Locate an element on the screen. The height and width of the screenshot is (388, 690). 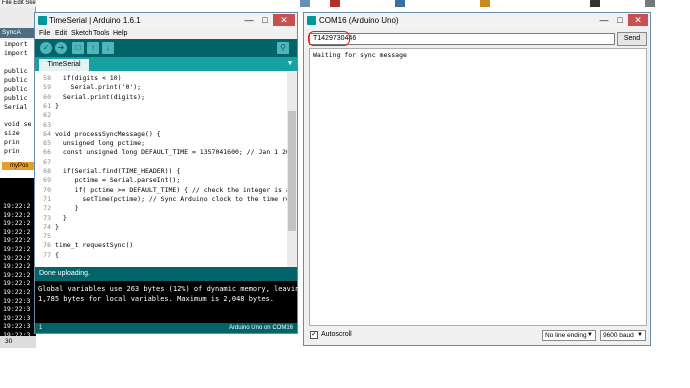
line-number: 65 is located at coordinates (47, 143).